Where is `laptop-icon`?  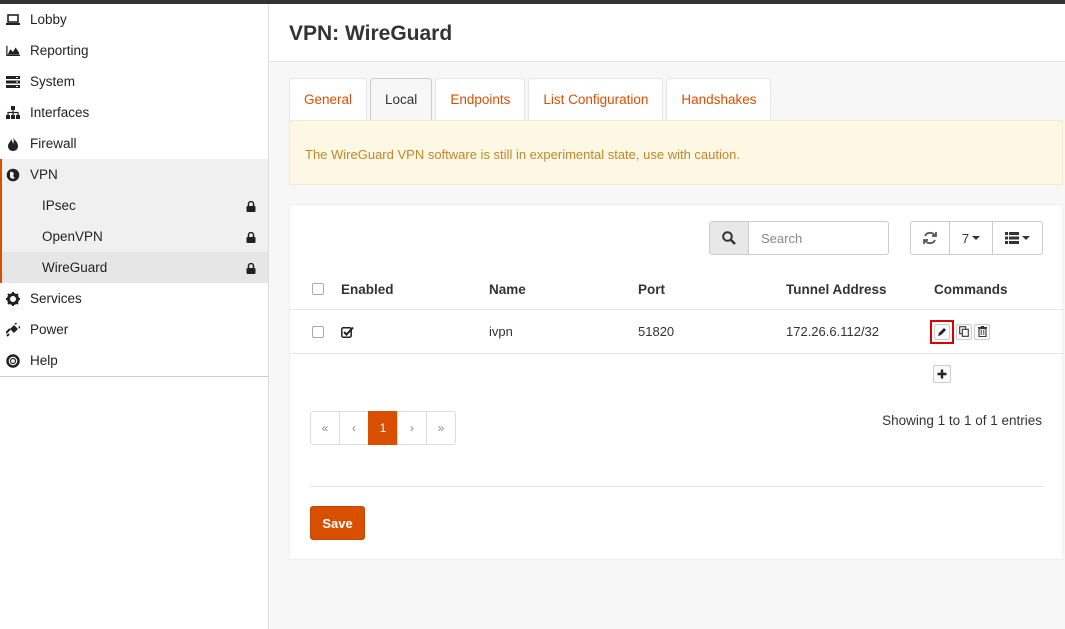
laptop-icon is located at coordinates (13, 20).